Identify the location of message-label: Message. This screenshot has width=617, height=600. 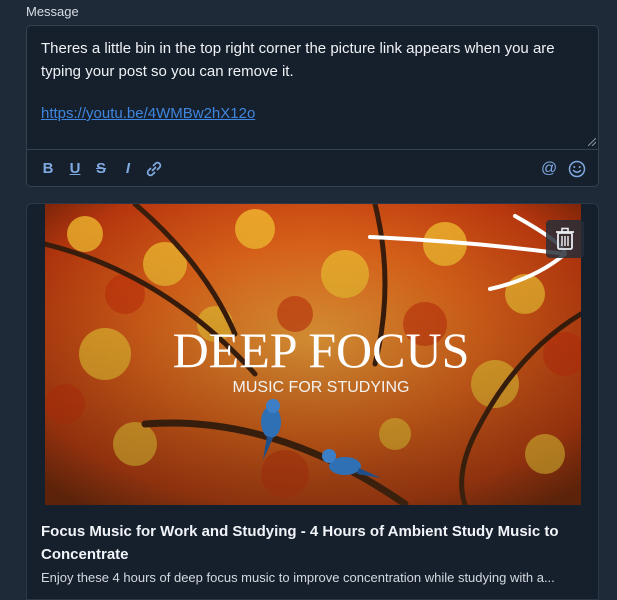
(52, 11).